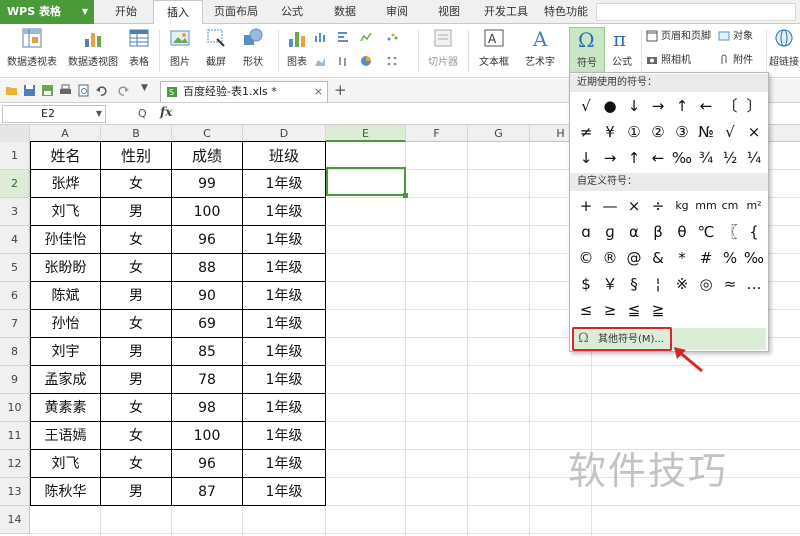 The height and width of the screenshot is (536, 800). Describe the element at coordinates (284, 464) in the screenshot. I see `cell-d12: 1年级` at that location.